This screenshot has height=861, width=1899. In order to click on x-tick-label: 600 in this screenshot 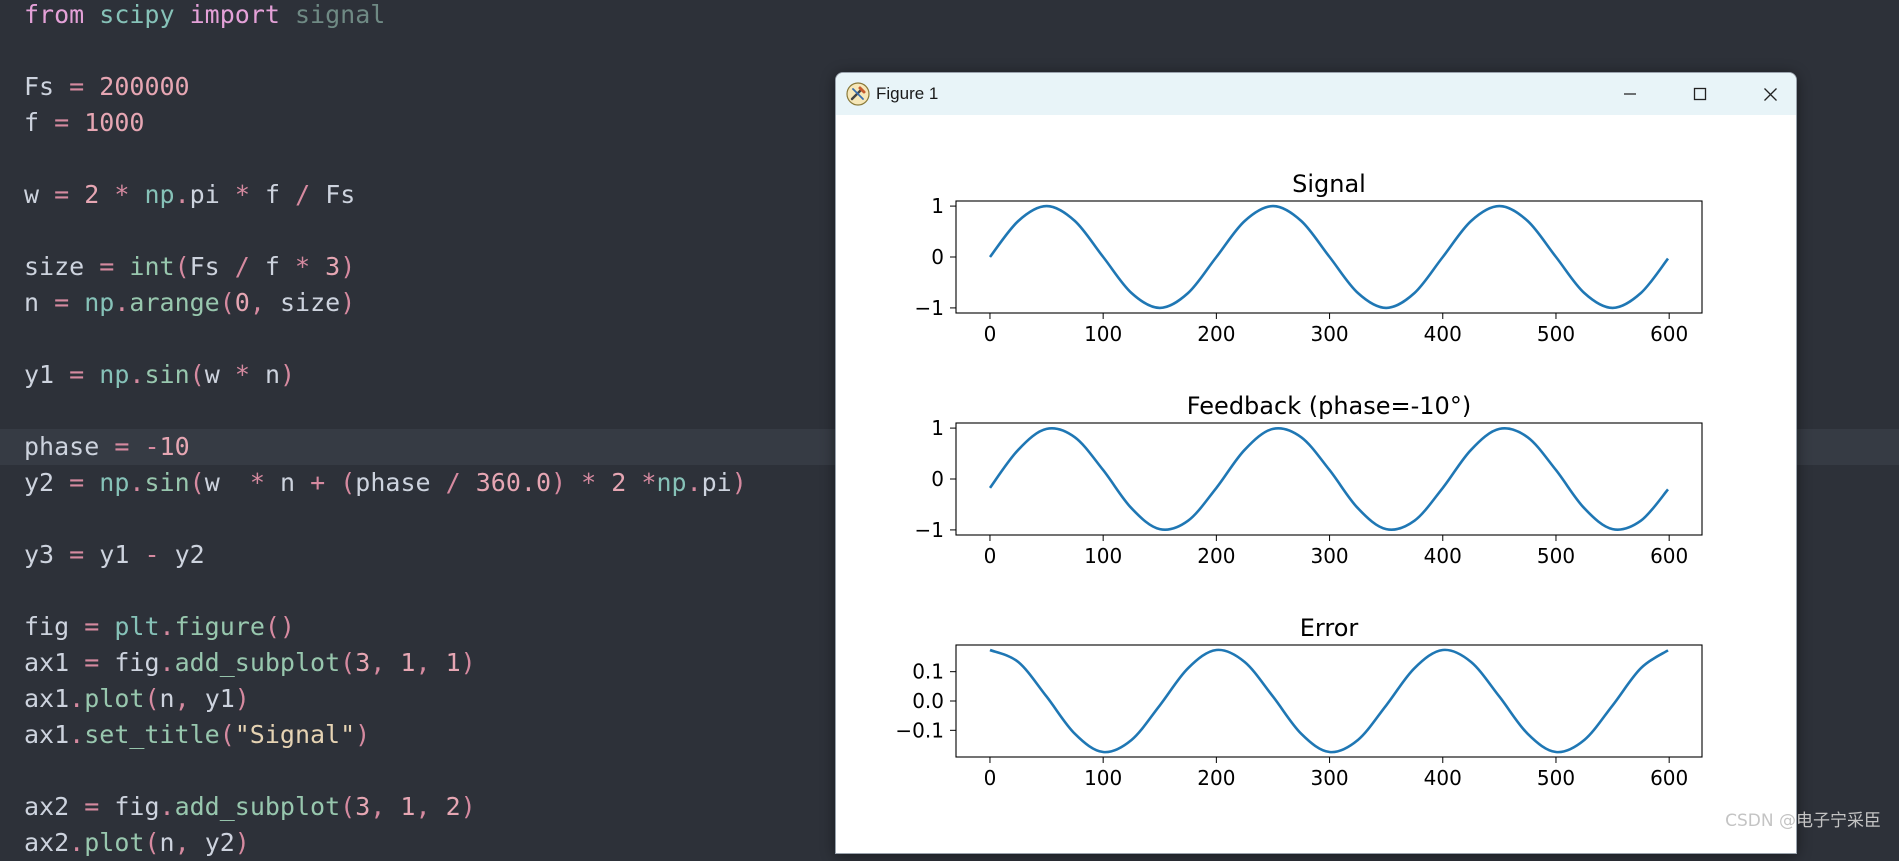, I will do `click(1669, 778)`.